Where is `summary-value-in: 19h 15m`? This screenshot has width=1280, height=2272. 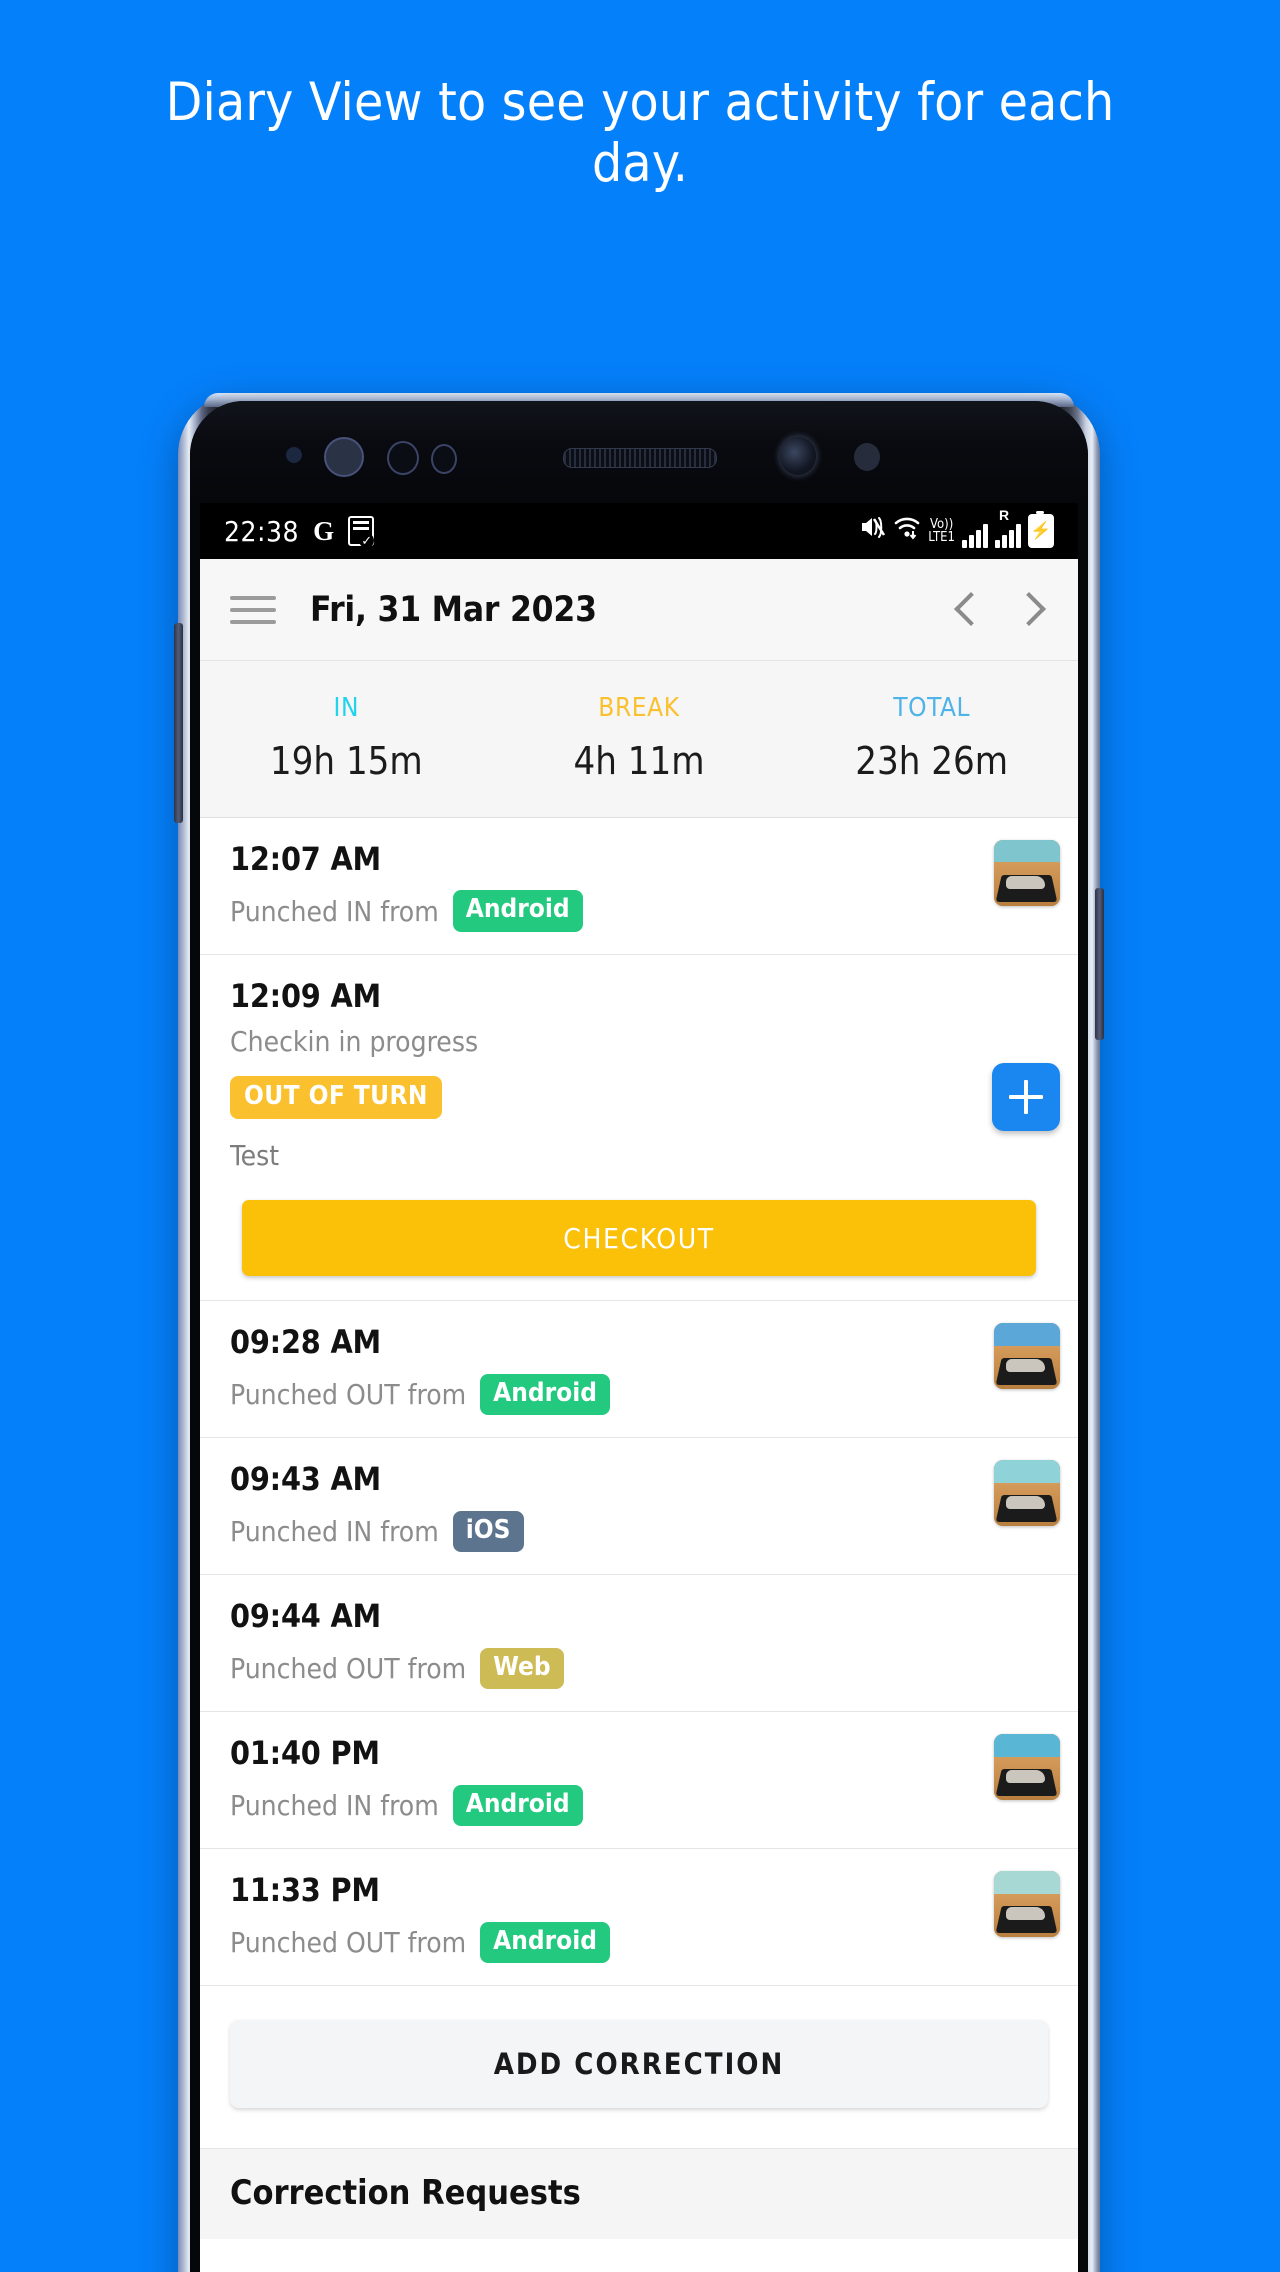
summary-value-in: 19h 15m is located at coordinates (346, 761).